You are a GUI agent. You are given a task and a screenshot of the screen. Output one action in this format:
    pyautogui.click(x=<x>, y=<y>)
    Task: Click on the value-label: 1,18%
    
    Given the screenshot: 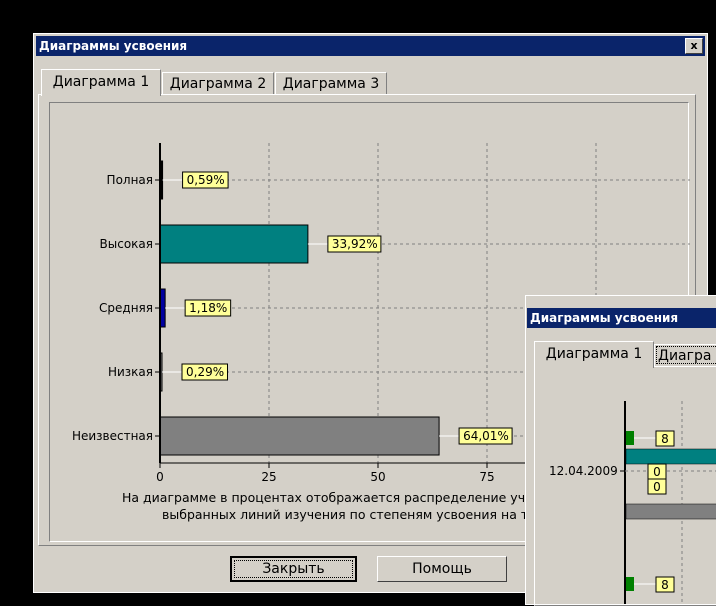 What is the action you would take?
    pyautogui.click(x=208, y=308)
    